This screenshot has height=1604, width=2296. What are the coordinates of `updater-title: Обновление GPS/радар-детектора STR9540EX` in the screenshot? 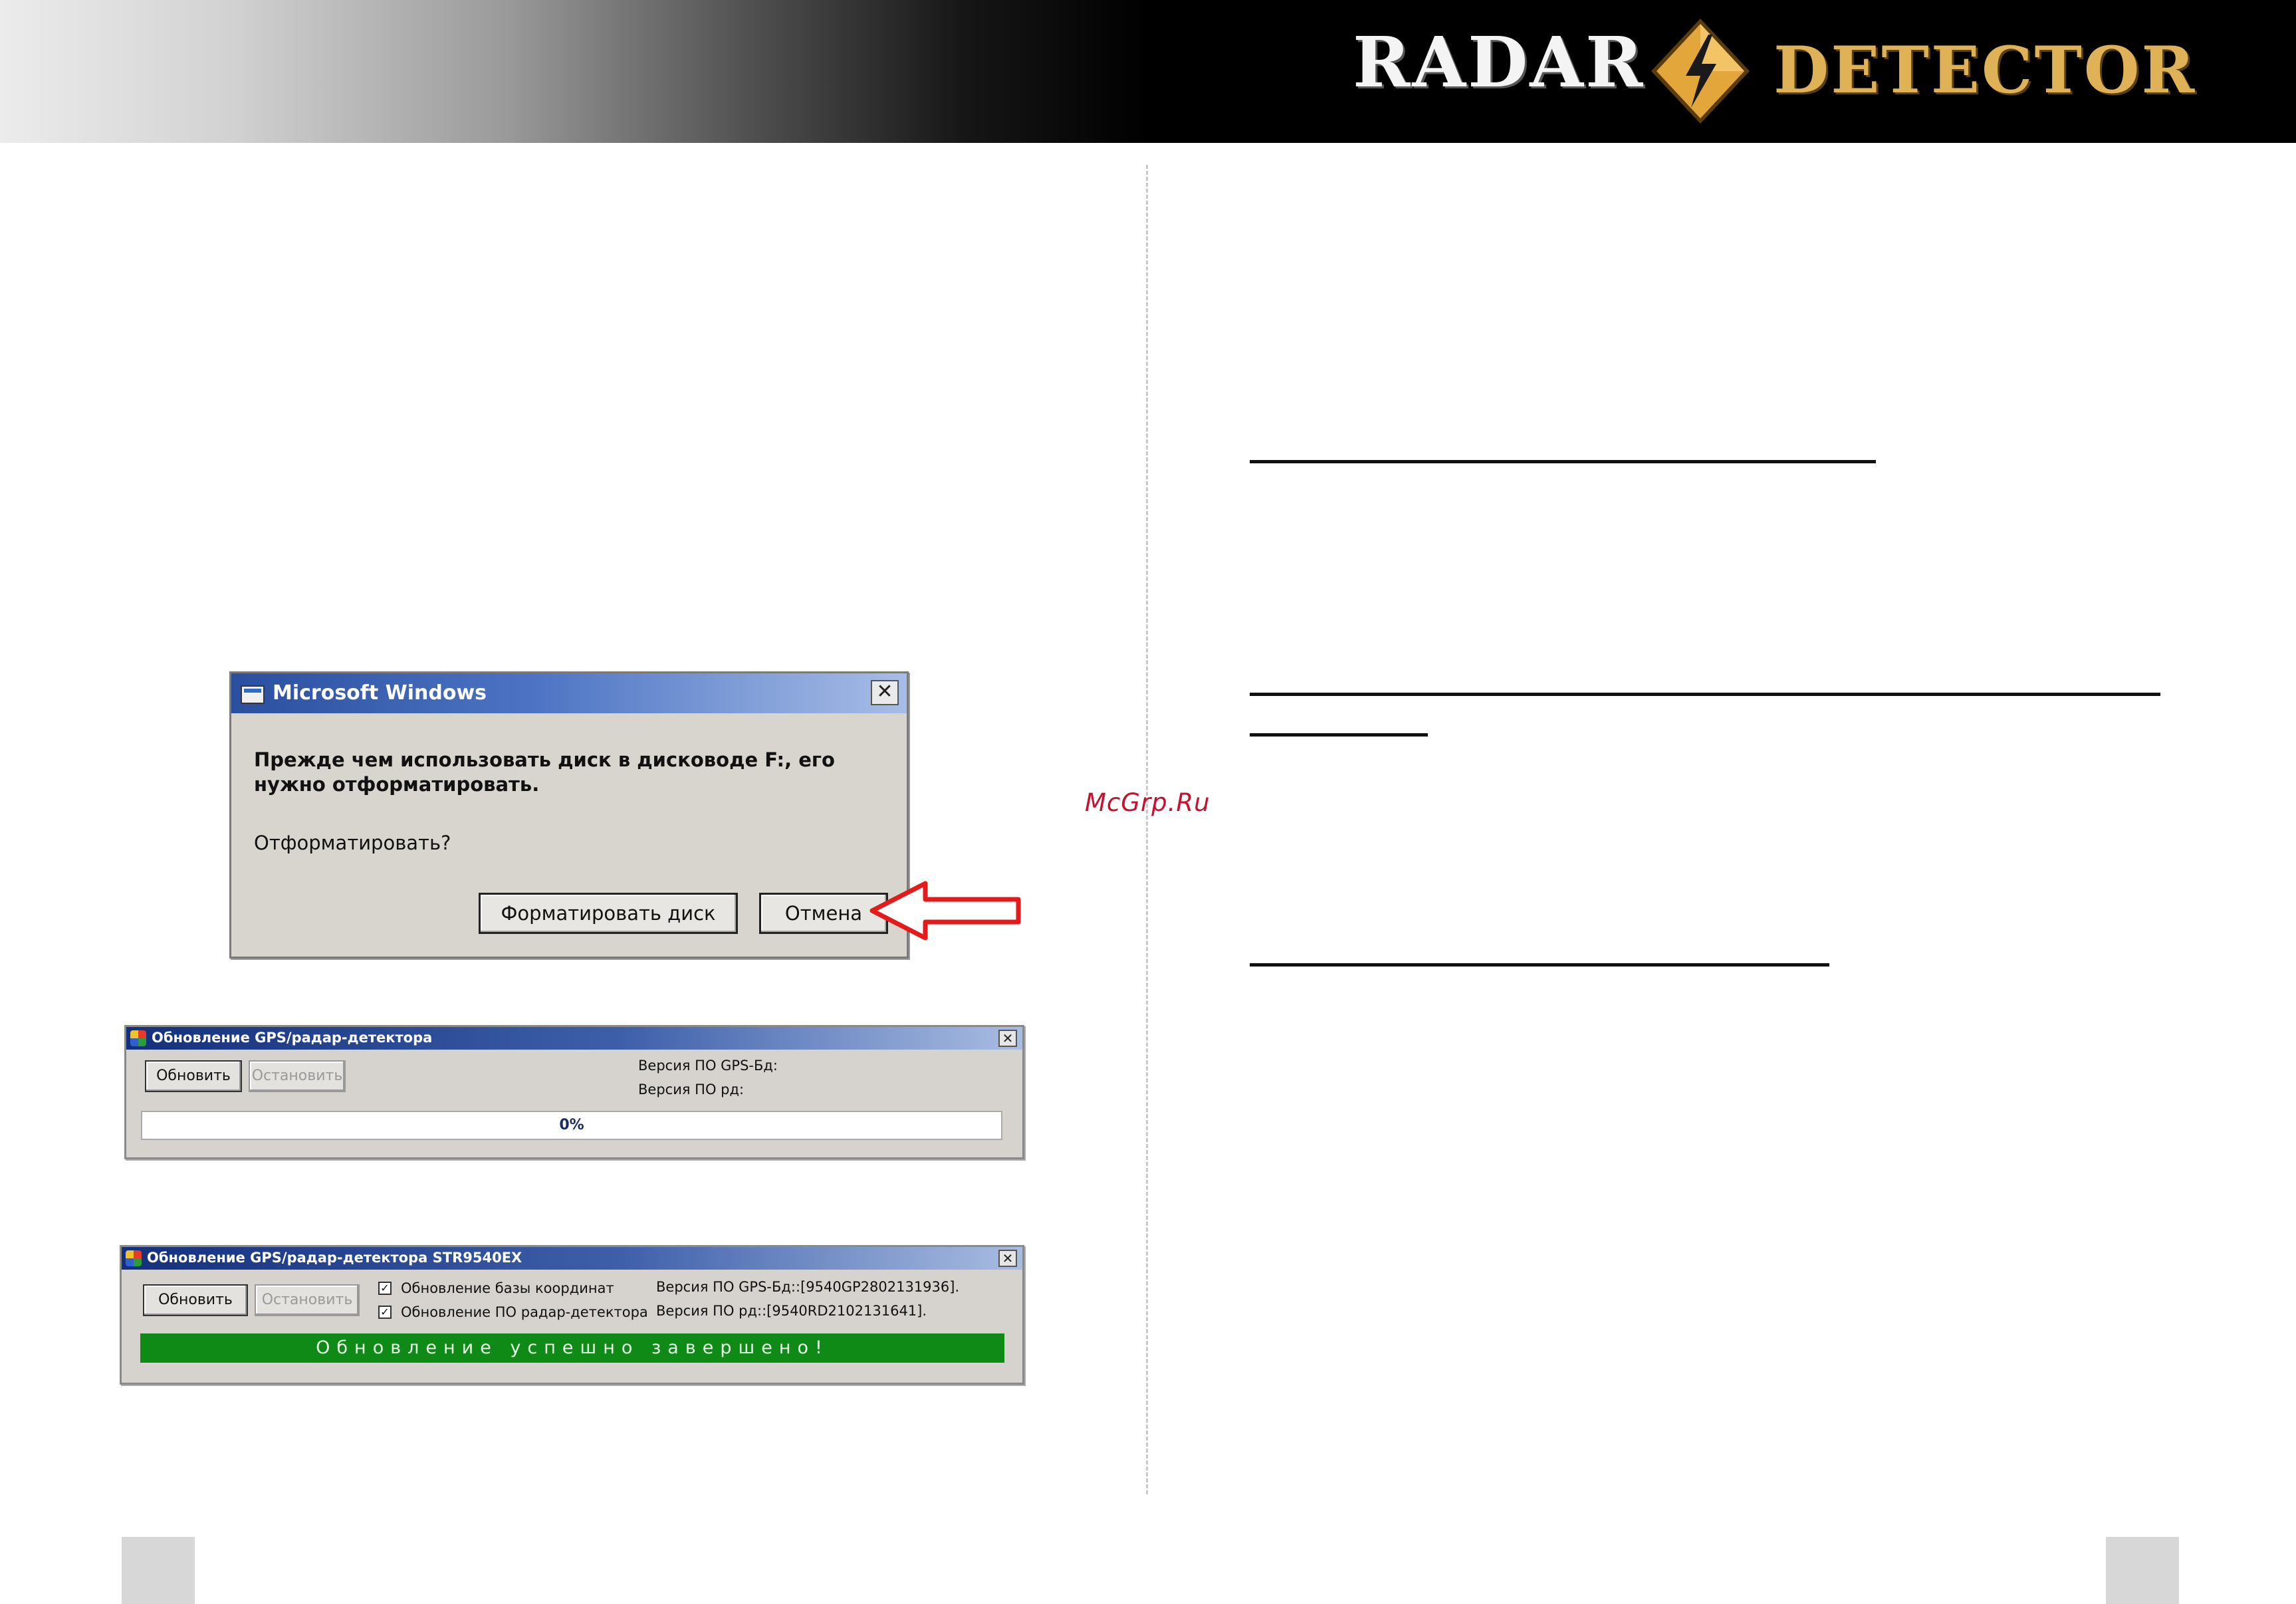 It's located at (334, 1258).